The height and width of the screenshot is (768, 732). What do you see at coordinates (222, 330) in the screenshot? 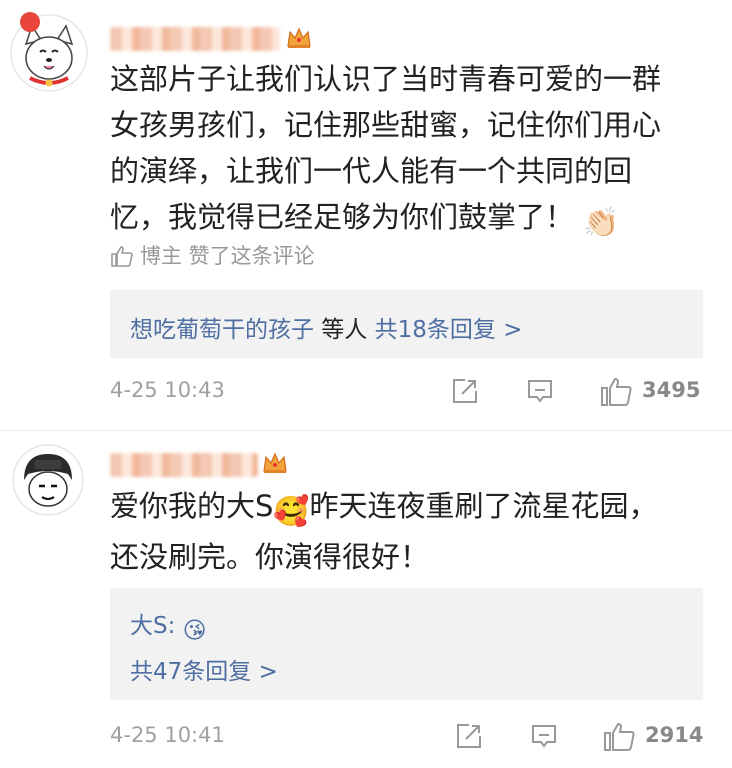
I see `reply-author-link: 想吃葡萄干的孩子` at bounding box center [222, 330].